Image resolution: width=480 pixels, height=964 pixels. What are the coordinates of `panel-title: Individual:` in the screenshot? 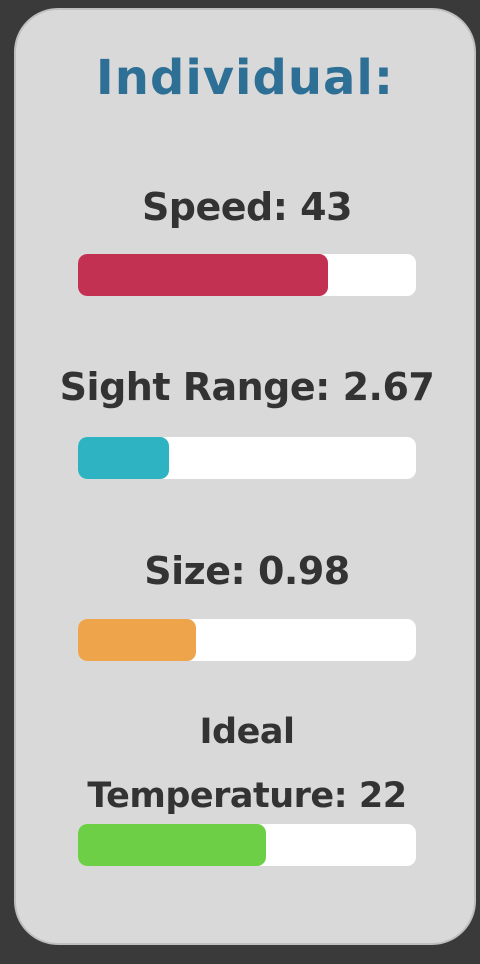 It's located at (245, 78).